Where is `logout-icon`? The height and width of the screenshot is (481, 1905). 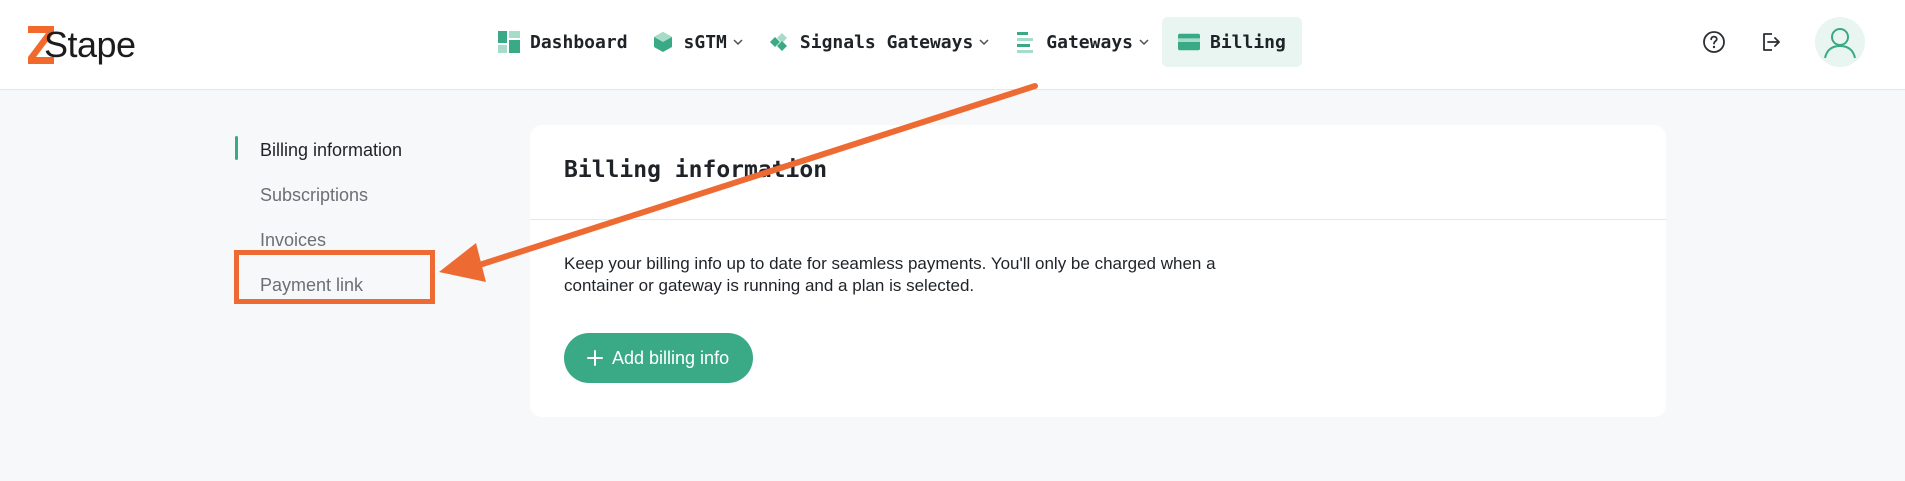
logout-icon is located at coordinates (1770, 42).